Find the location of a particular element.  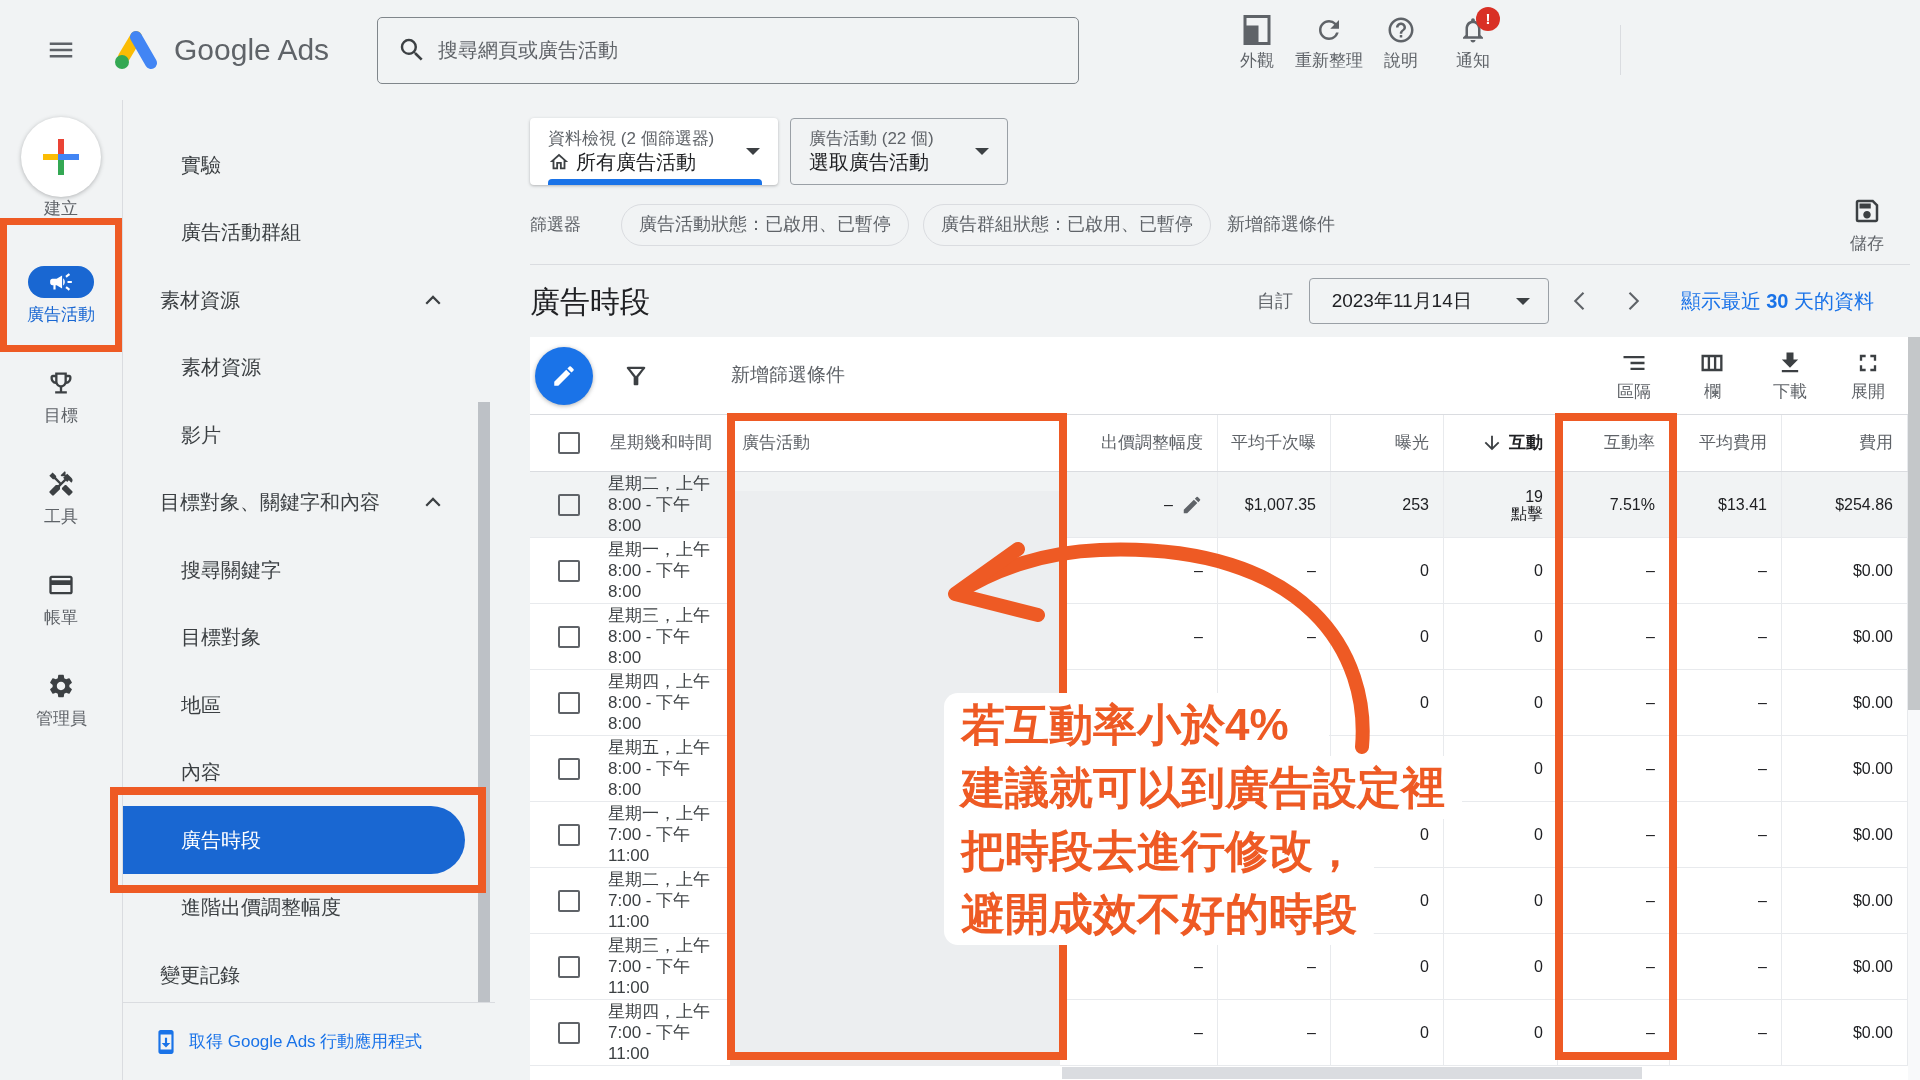

rail-item: 帳單 is located at coordinates (61, 603).